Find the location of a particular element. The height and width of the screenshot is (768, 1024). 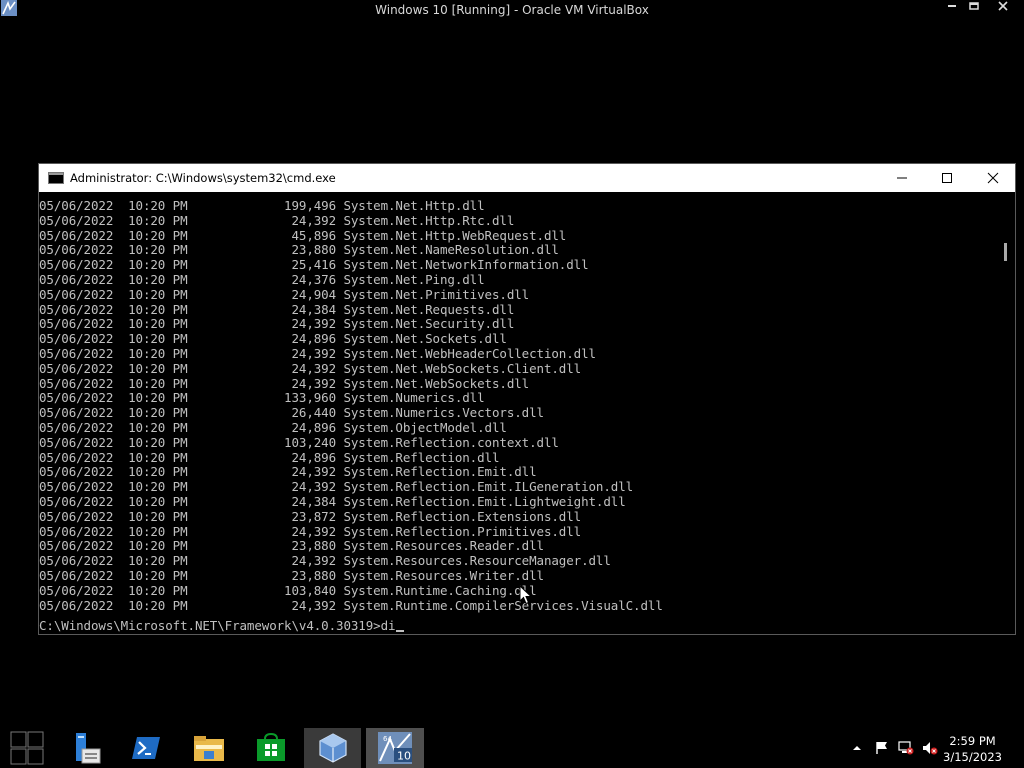

taskbar-server-manager is located at coordinates (85, 748).